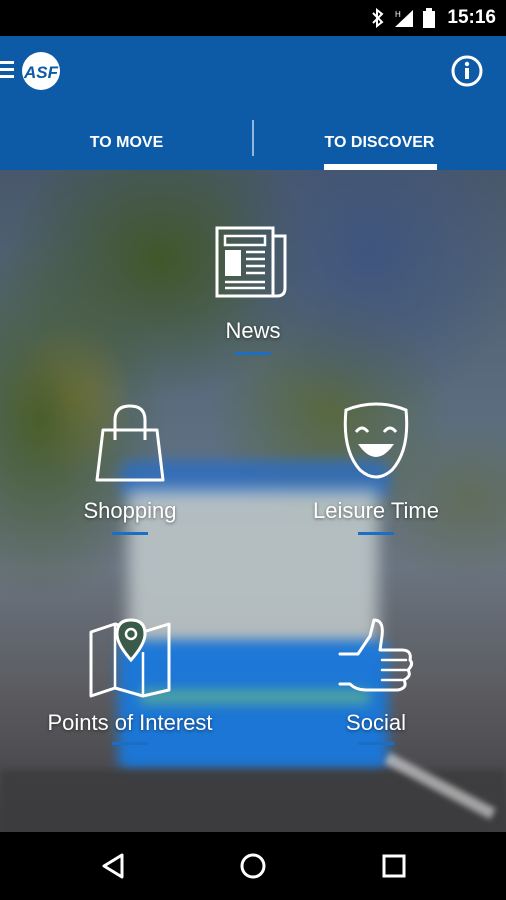 This screenshot has height=900, width=506. What do you see at coordinates (429, 18) in the screenshot?
I see `battery-icon` at bounding box center [429, 18].